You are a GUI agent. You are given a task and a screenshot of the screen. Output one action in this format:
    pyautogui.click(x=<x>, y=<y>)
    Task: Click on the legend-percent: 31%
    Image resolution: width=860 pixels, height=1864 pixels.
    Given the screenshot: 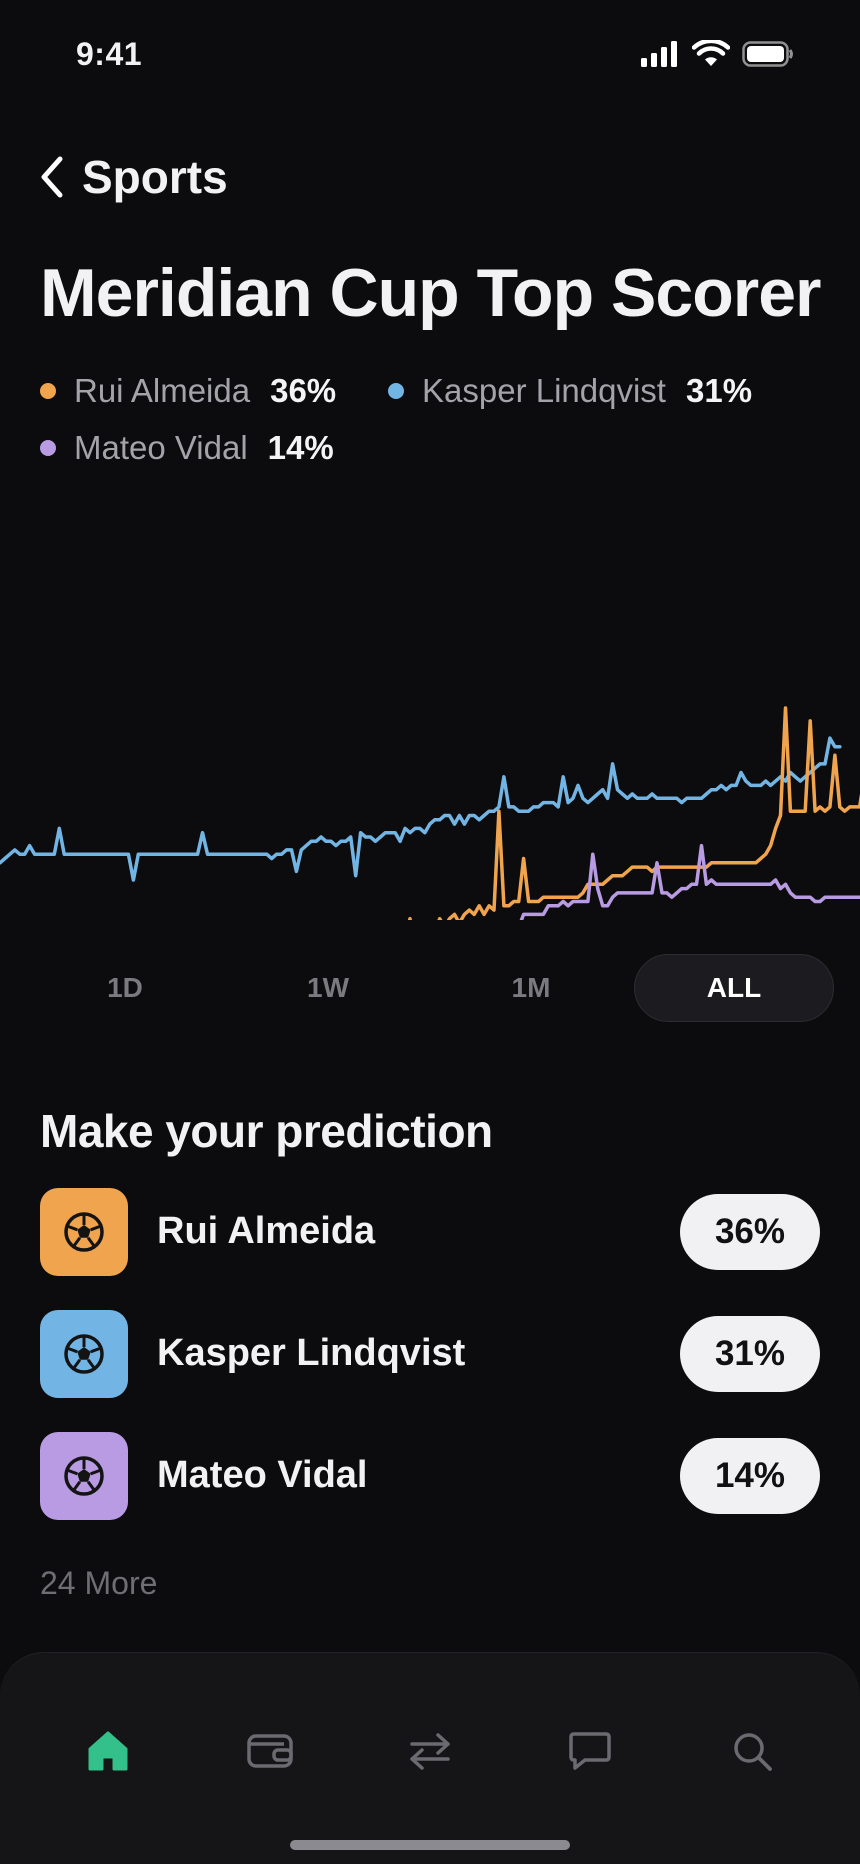 What is the action you would take?
    pyautogui.click(x=719, y=390)
    